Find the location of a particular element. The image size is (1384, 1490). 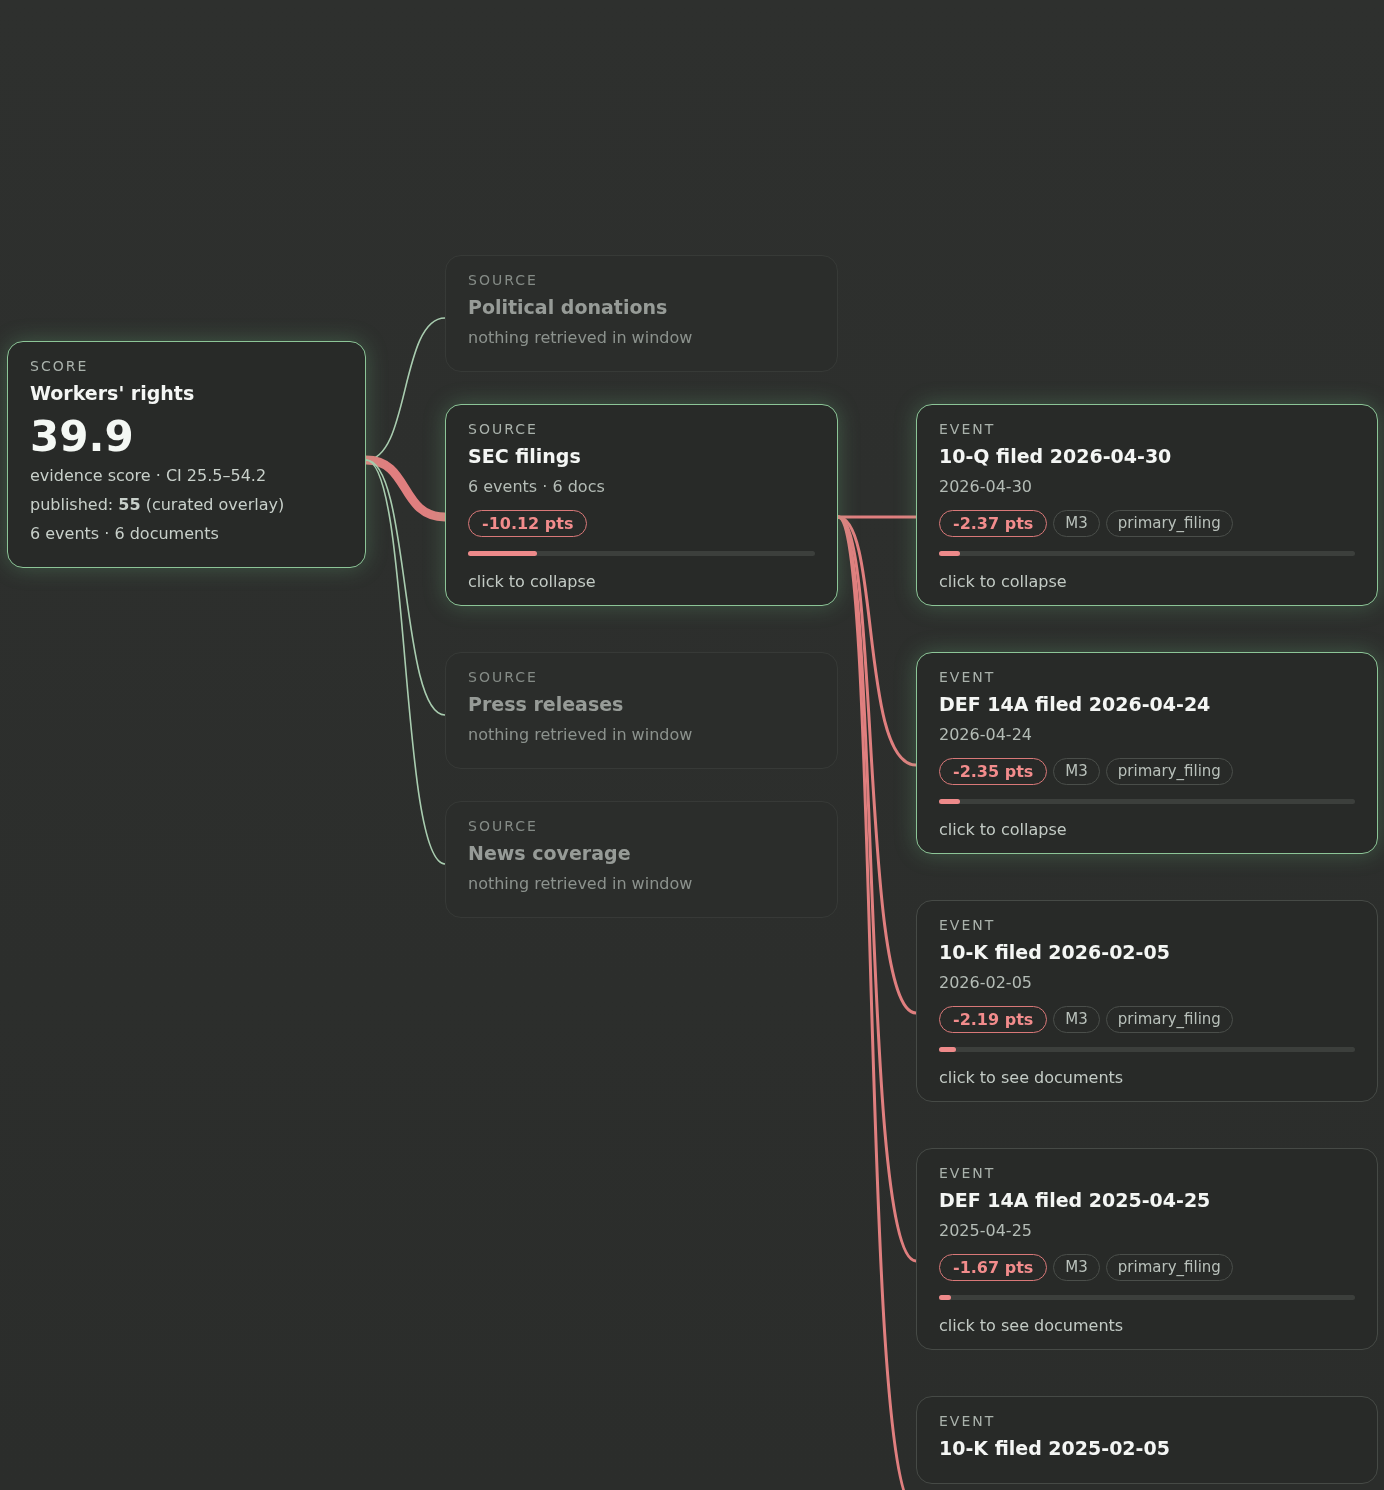

card-title: Political donations is located at coordinates (568, 307).